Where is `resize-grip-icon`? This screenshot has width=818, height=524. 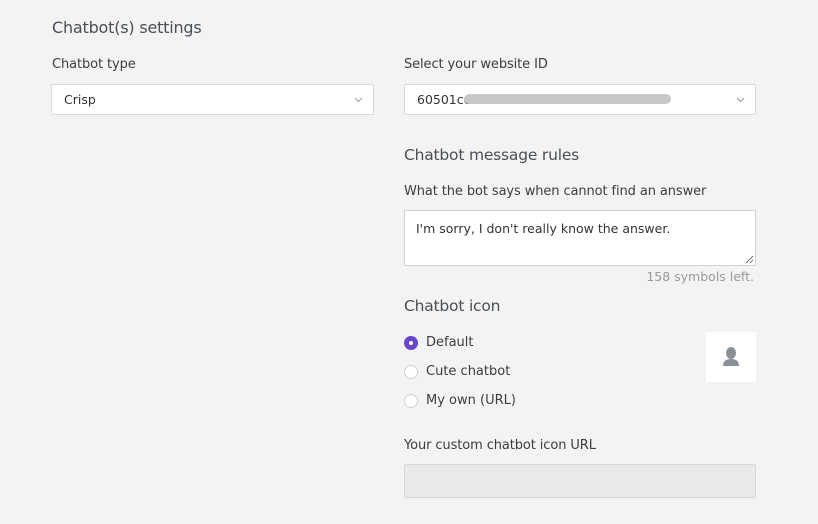 resize-grip-icon is located at coordinates (749, 259).